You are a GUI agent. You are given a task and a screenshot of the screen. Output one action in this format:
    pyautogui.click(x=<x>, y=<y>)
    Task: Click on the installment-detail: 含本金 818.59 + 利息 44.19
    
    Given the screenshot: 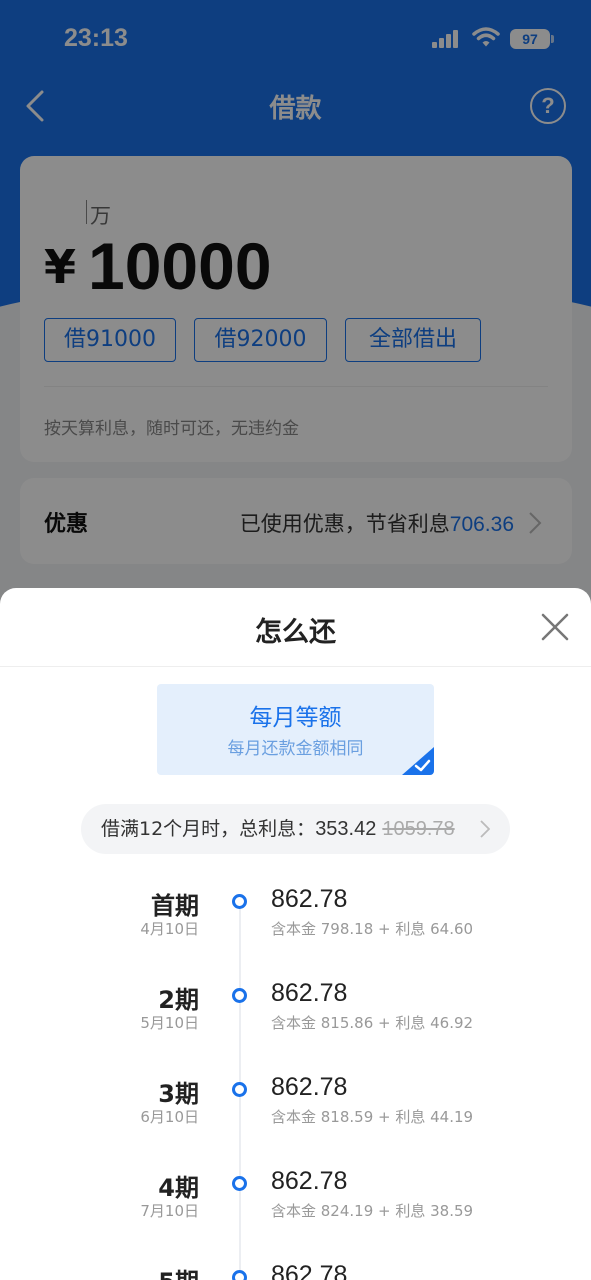 What is the action you would take?
    pyautogui.click(x=372, y=1117)
    